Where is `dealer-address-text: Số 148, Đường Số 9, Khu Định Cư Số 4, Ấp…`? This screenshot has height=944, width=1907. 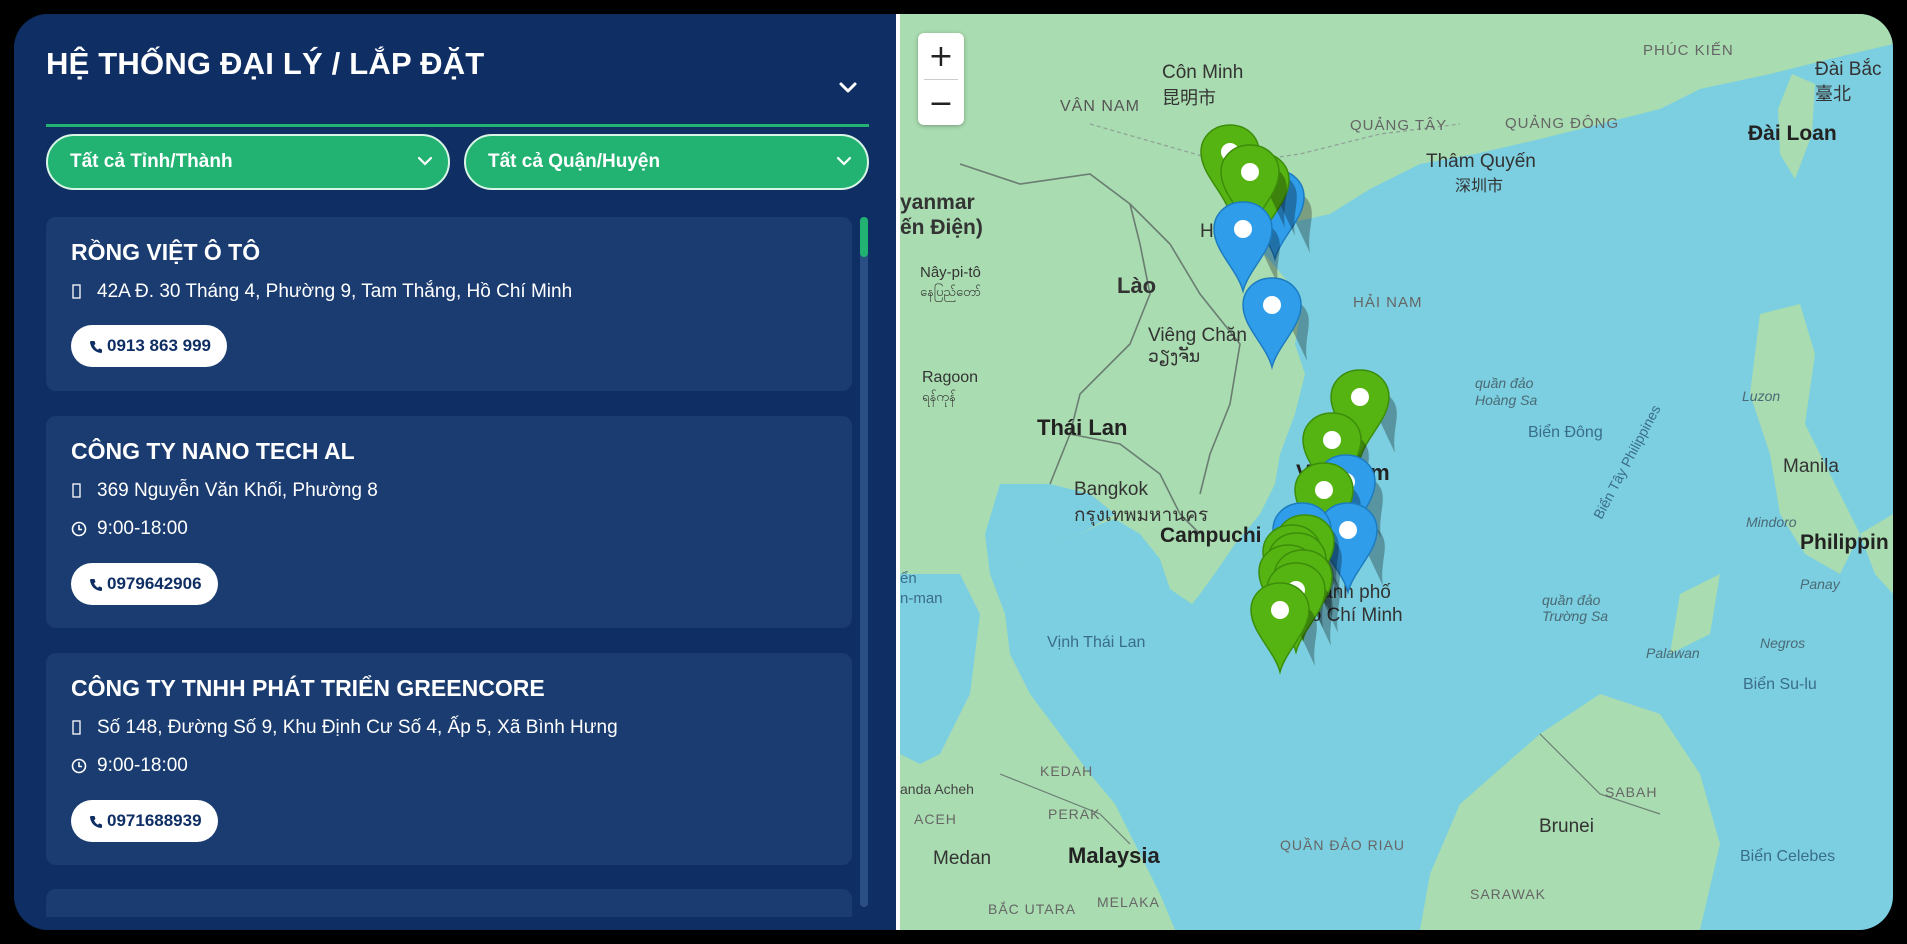 dealer-address-text: Số 148, Đường Số 9, Khu Định Cư Số 4, Ấp… is located at coordinates (357, 727).